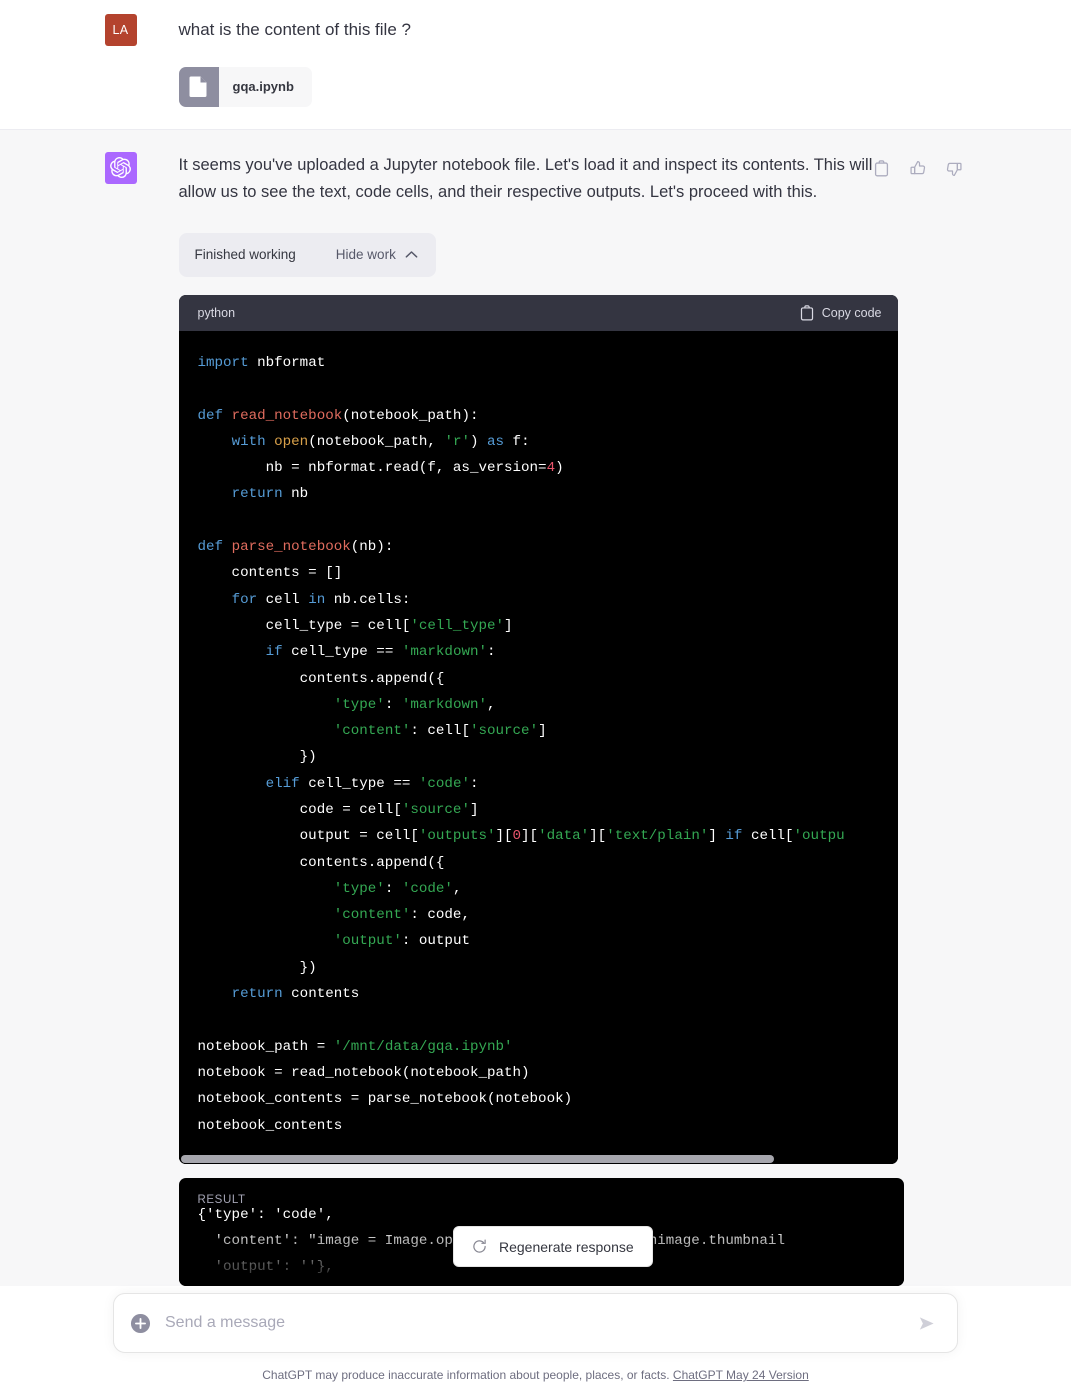 This screenshot has width=1071, height=1390. I want to click on copy-icon, so click(882, 169).